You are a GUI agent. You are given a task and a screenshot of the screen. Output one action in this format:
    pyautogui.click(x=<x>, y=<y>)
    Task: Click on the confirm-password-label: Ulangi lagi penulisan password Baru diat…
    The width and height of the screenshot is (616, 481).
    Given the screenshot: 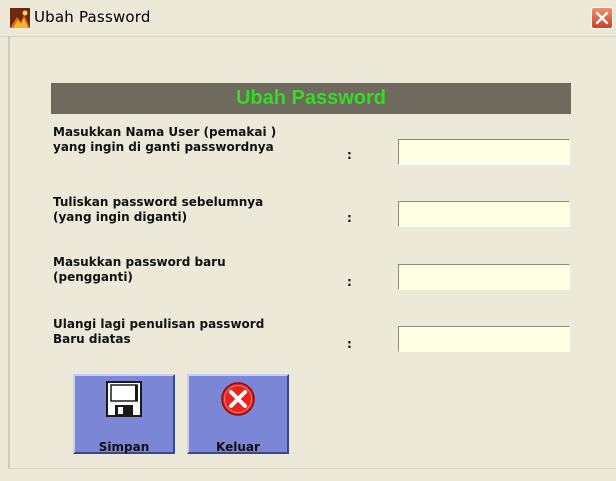 What is the action you would take?
    pyautogui.click(x=158, y=332)
    